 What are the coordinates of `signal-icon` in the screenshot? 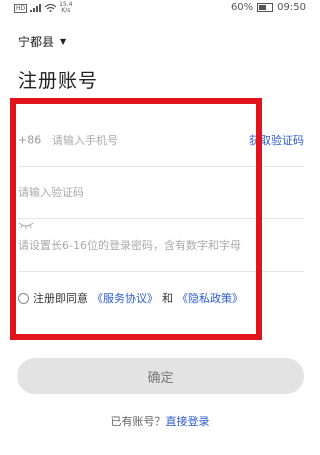 It's located at (36, 8).